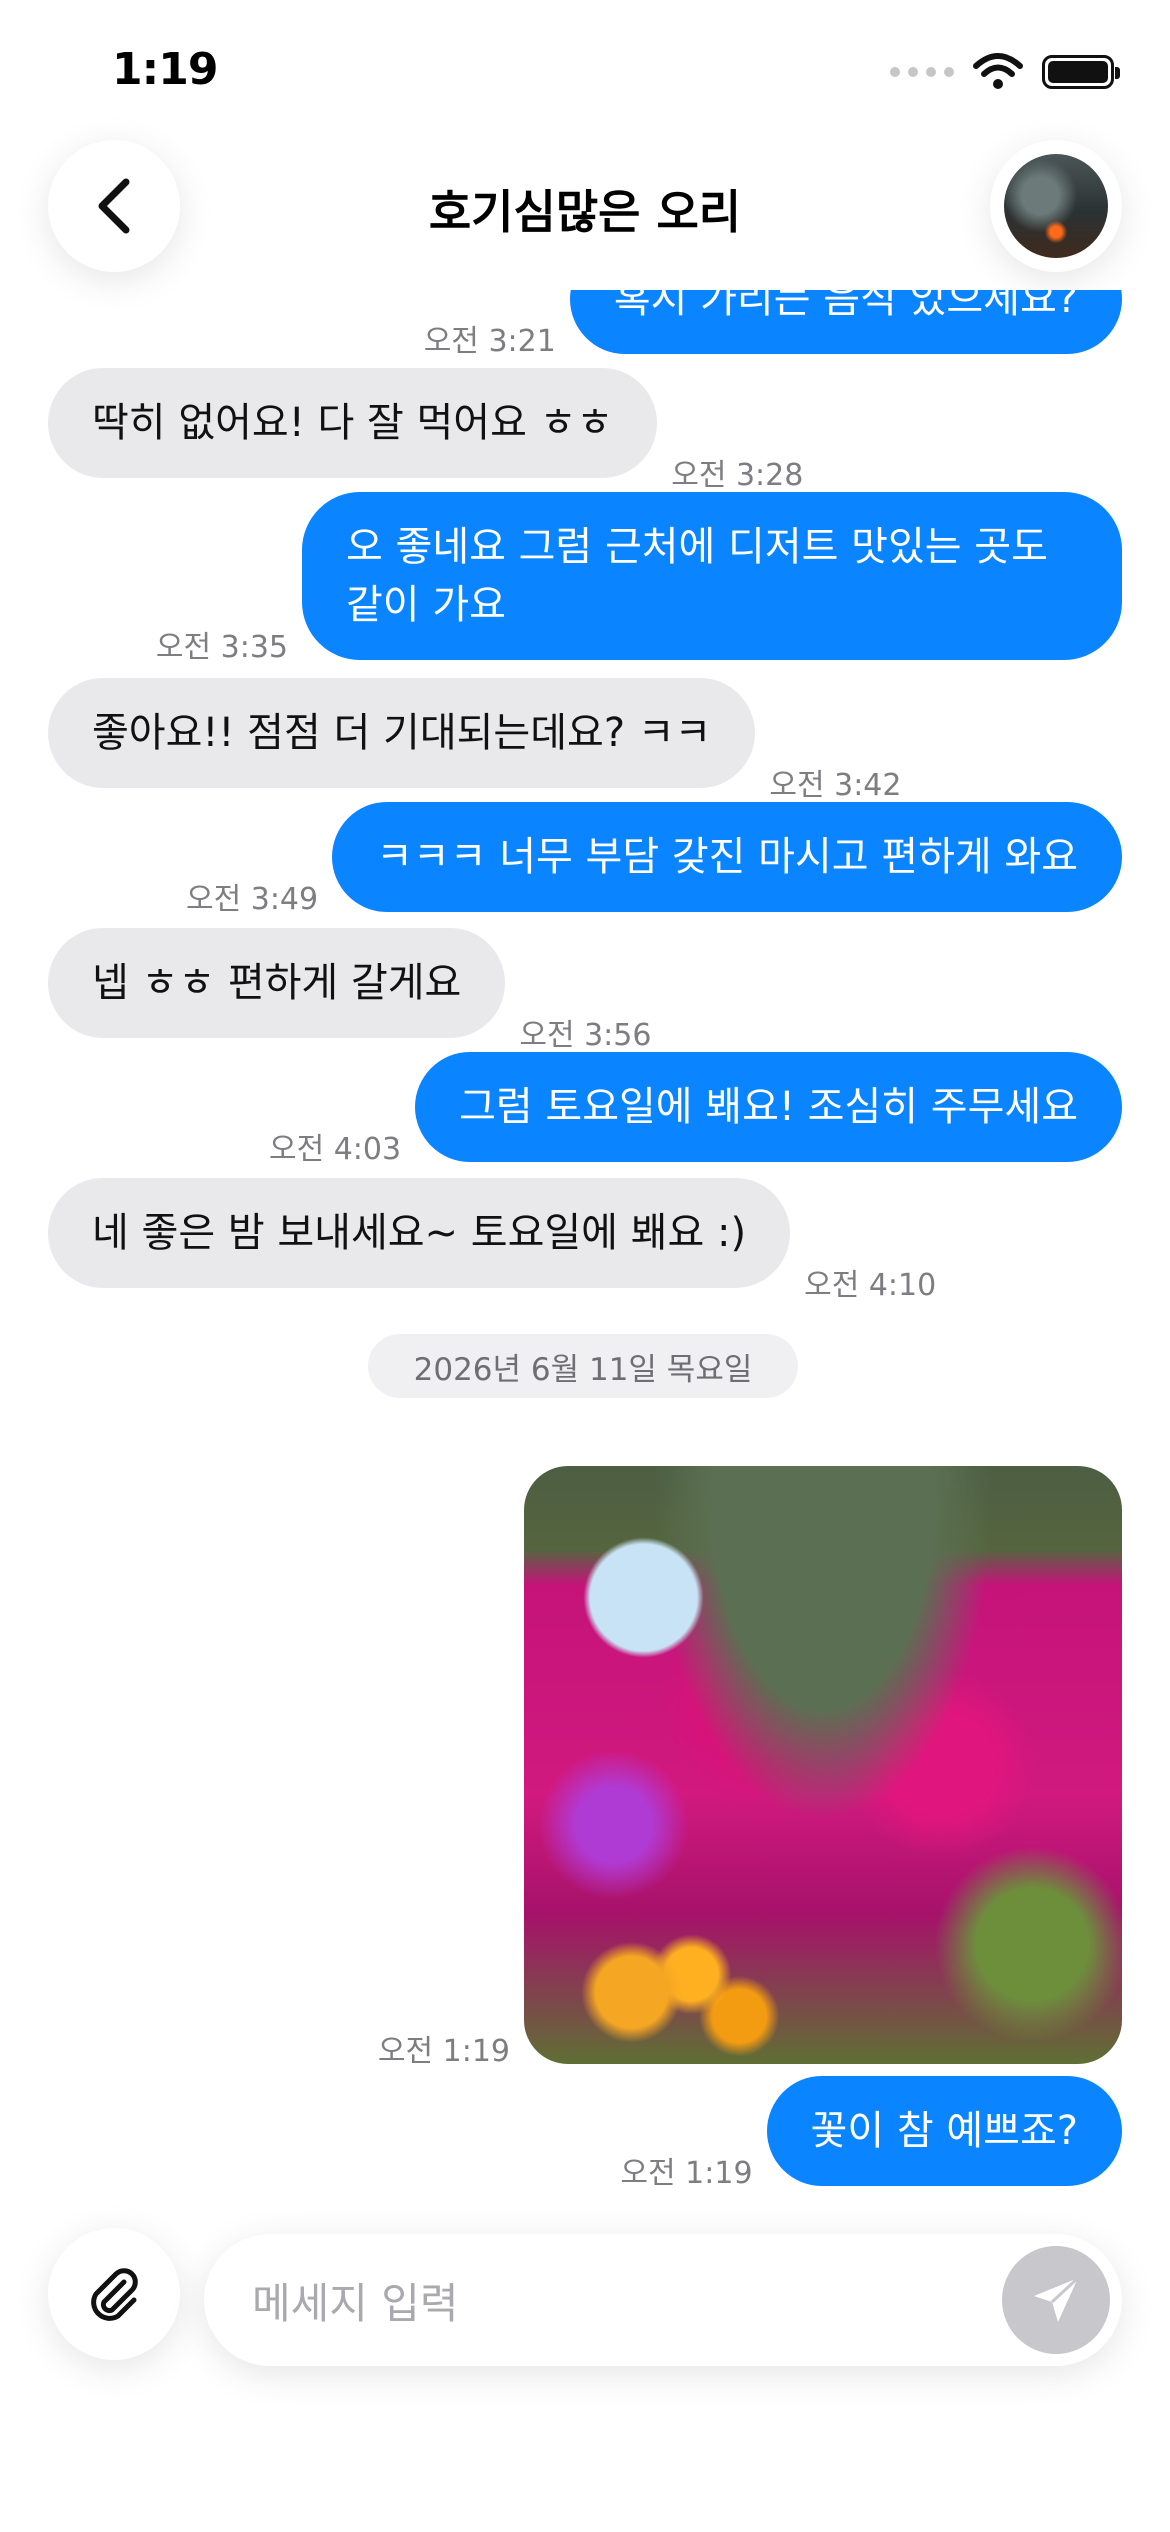 This screenshot has height=2532, width=1170. What do you see at coordinates (845, 322) in the screenshot?
I see `outgoing-bubble: 혹시 가리는 음식 있으세요?` at bounding box center [845, 322].